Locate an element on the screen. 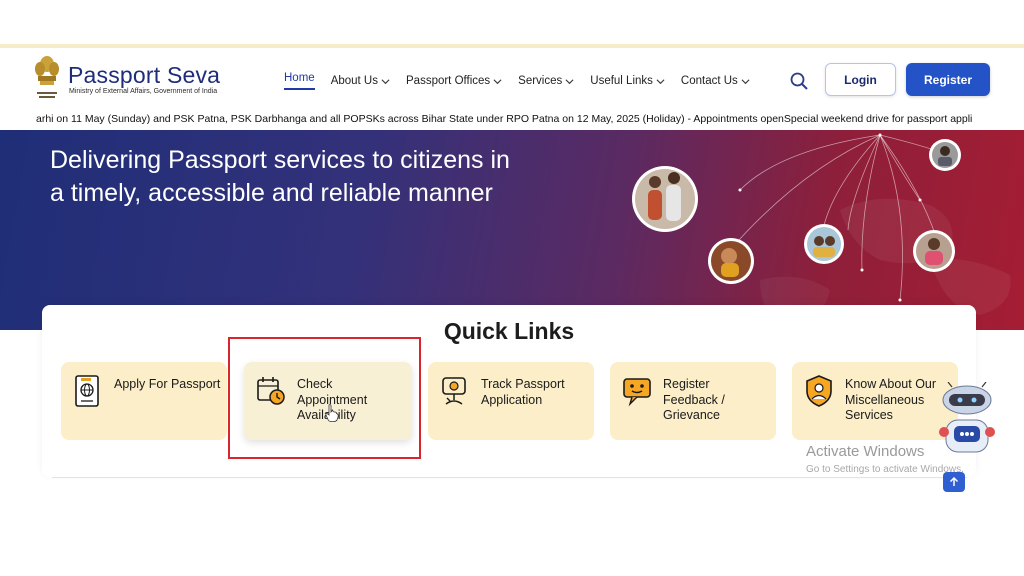 This screenshot has height=576, width=1024. quick-link-register-feedback: Register Feedback / Grievance is located at coordinates (693, 401).